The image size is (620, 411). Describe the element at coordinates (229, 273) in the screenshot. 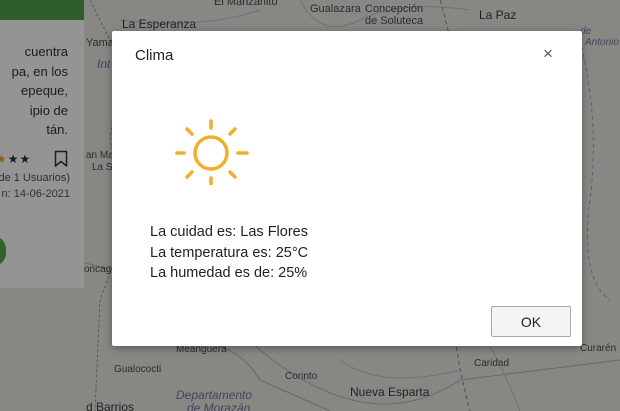

I see `humidity-text: La humedad es de: 25%` at that location.